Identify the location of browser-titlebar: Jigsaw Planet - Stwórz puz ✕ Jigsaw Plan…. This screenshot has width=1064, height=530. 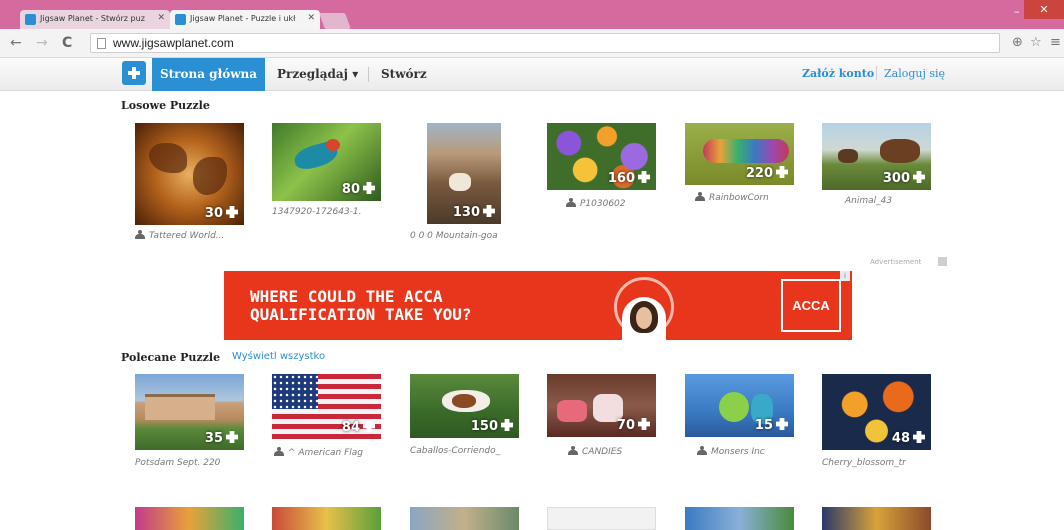
(532, 14).